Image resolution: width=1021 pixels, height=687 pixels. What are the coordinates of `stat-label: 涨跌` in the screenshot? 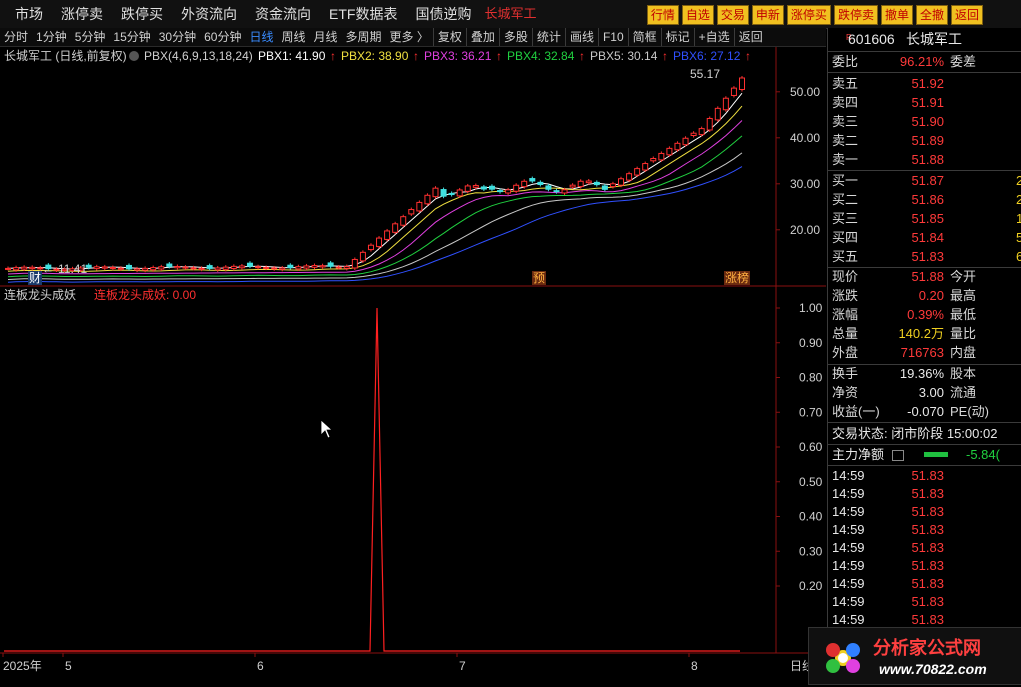 It's located at (845, 295).